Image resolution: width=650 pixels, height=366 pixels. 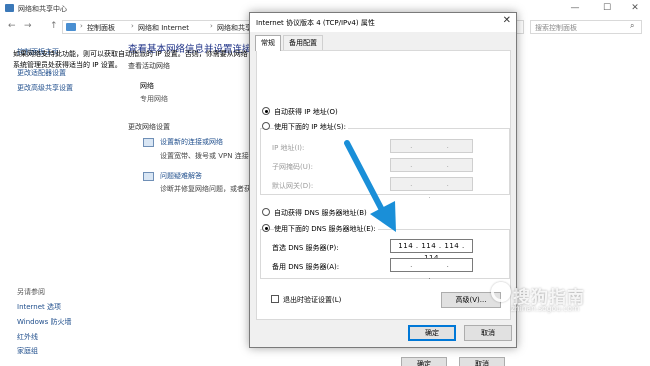 I want to click on preferred-dns-label: 首选 DNS 服务器(P):, so click(x=305, y=248).